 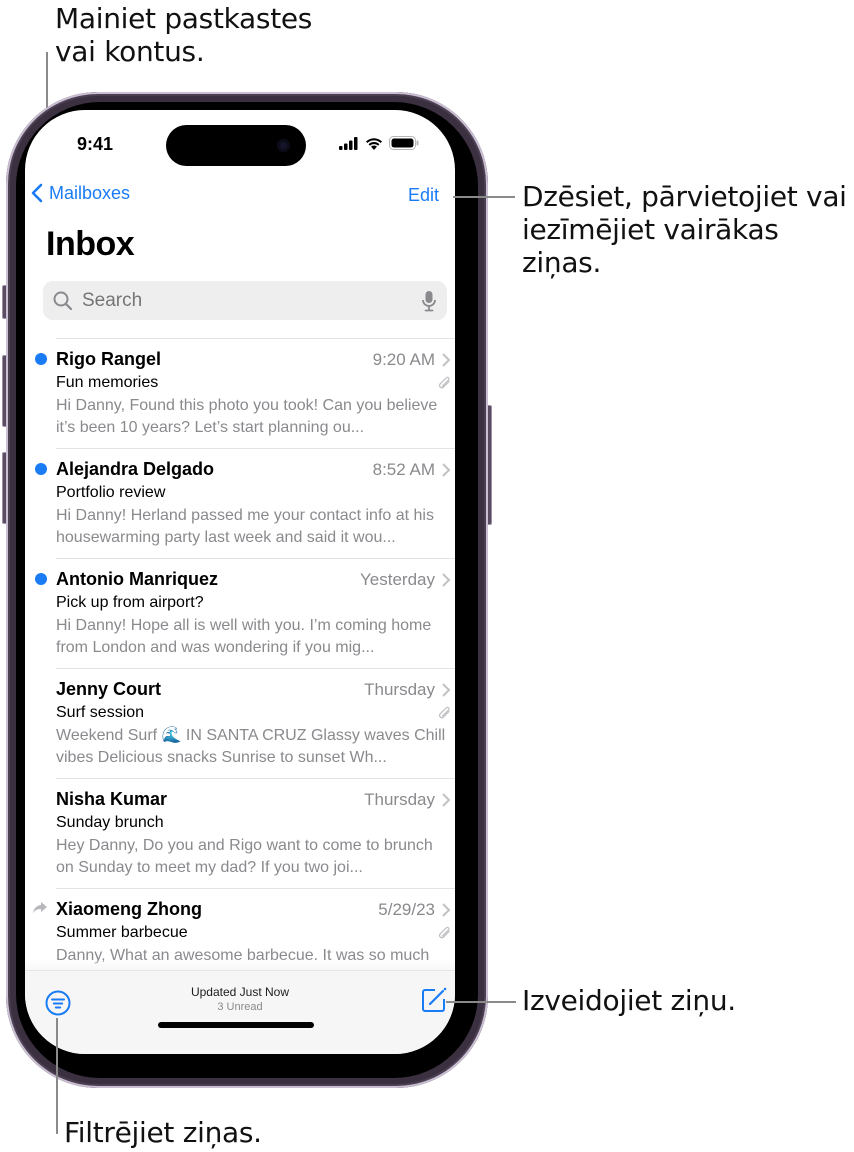 I want to click on message-sender: Antonio Manriquez, so click(x=137, y=579).